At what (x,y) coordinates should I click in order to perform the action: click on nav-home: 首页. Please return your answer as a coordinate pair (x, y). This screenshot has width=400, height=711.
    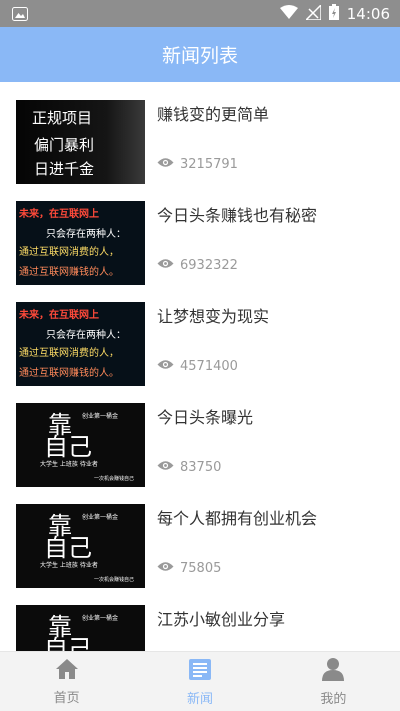
    Looking at the image, I should click on (66, 681).